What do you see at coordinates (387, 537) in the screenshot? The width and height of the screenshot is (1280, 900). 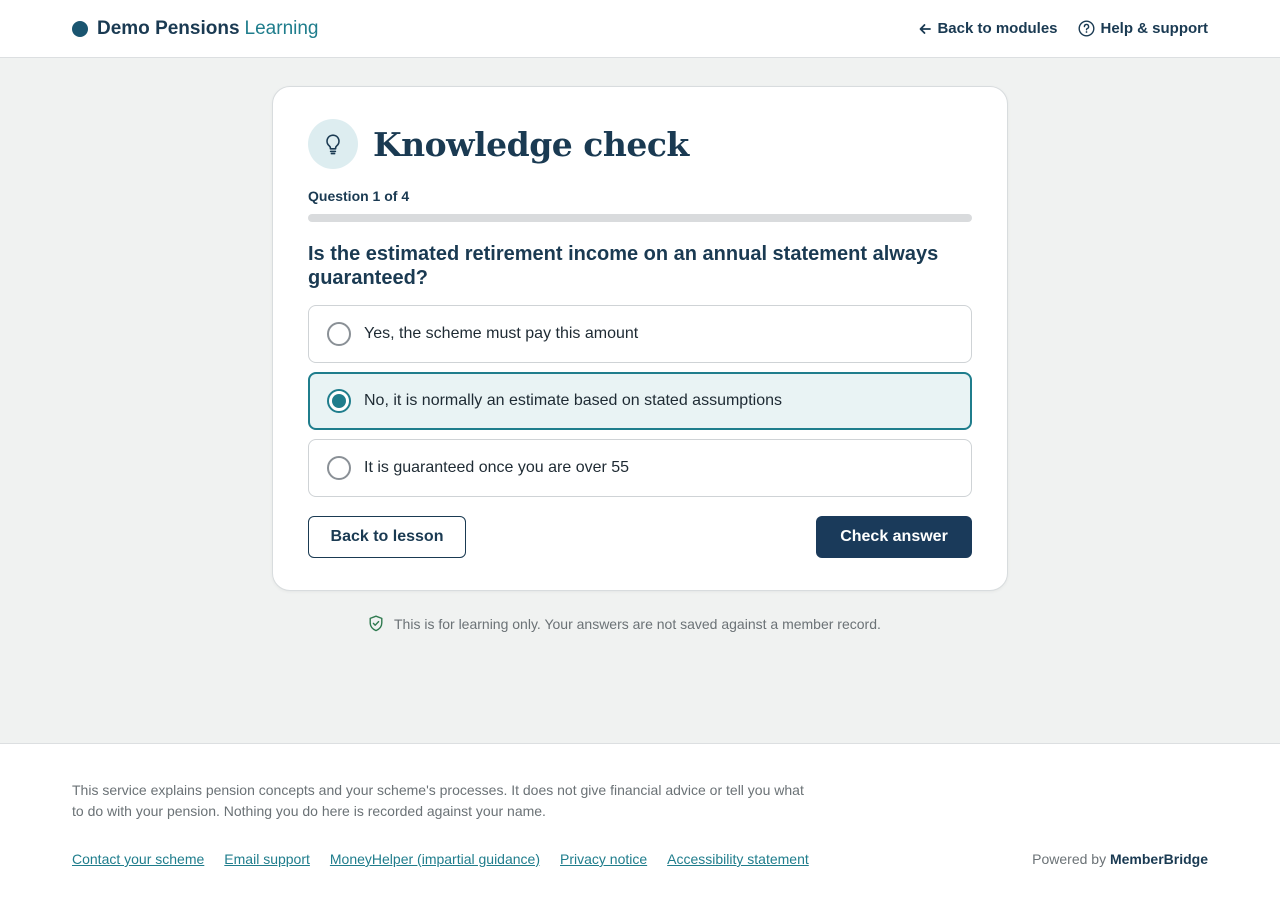 I see `back-to-lesson-button: Back to lesson` at bounding box center [387, 537].